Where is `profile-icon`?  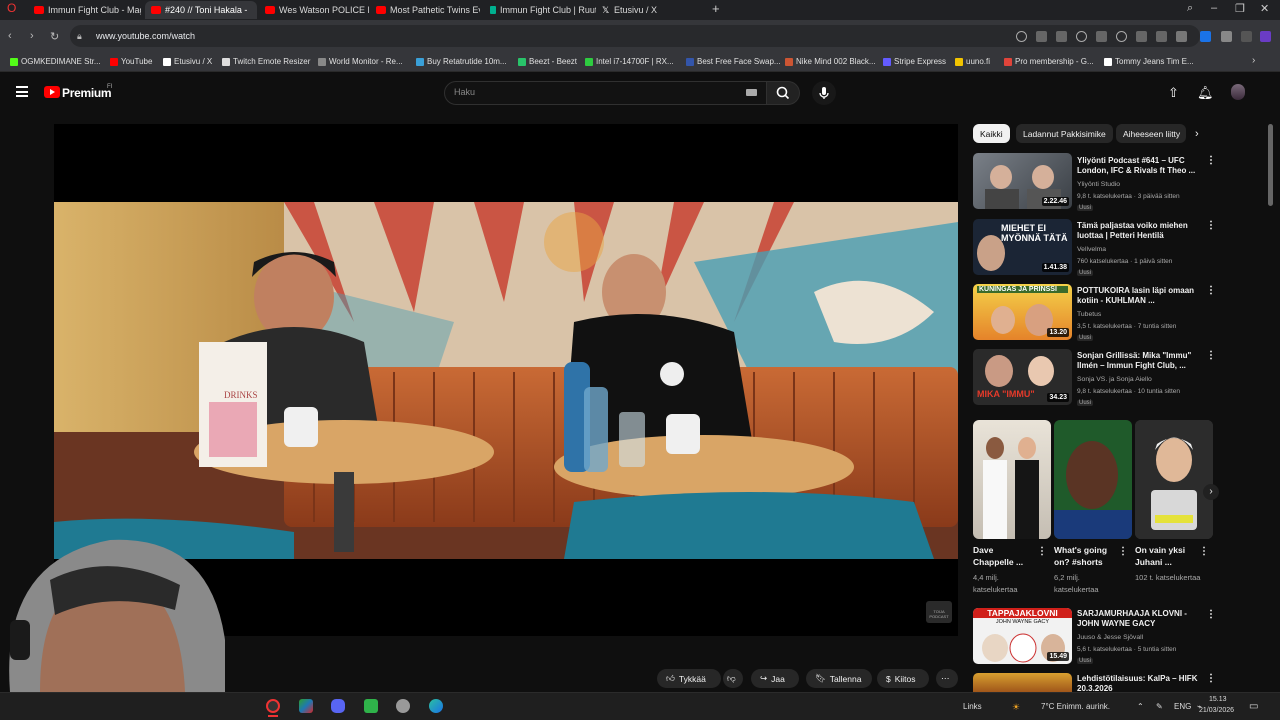
profile-icon is located at coordinates (1181, 36).